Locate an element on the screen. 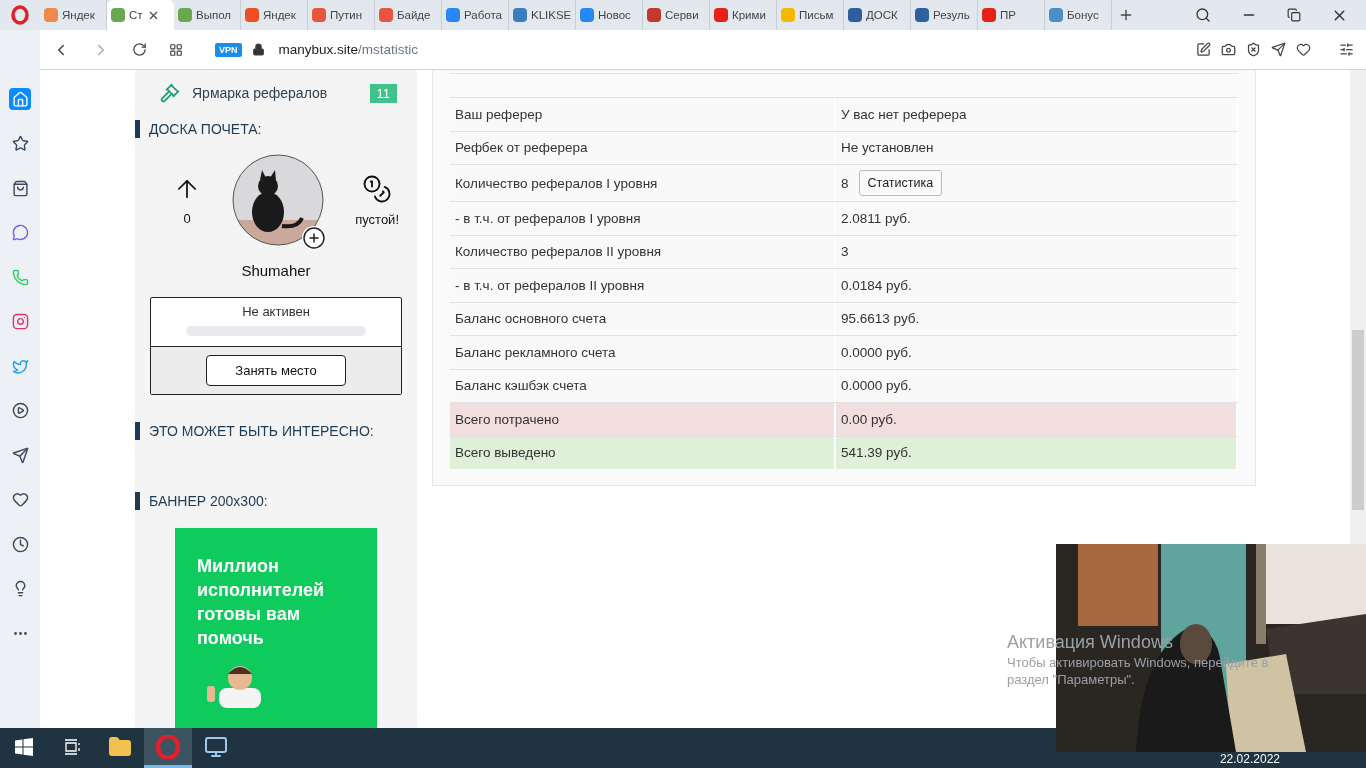 The image size is (1366, 768). home-icon is located at coordinates (20, 99).